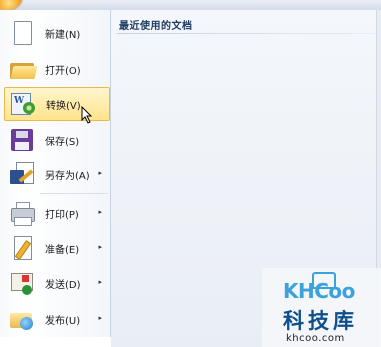 Image resolution: width=381 pixels, height=347 pixels. I want to click on watermark-url: khcoo.com, so click(315, 338).